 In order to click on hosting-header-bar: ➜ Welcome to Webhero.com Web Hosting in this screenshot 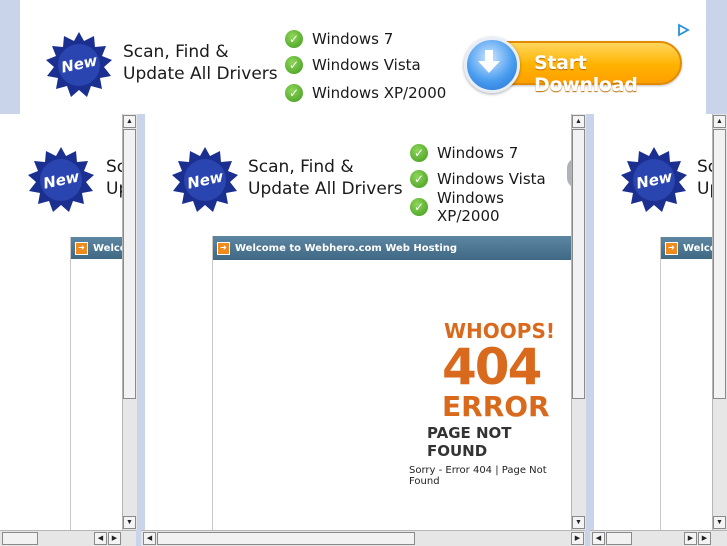, I will do `click(392, 248)`.